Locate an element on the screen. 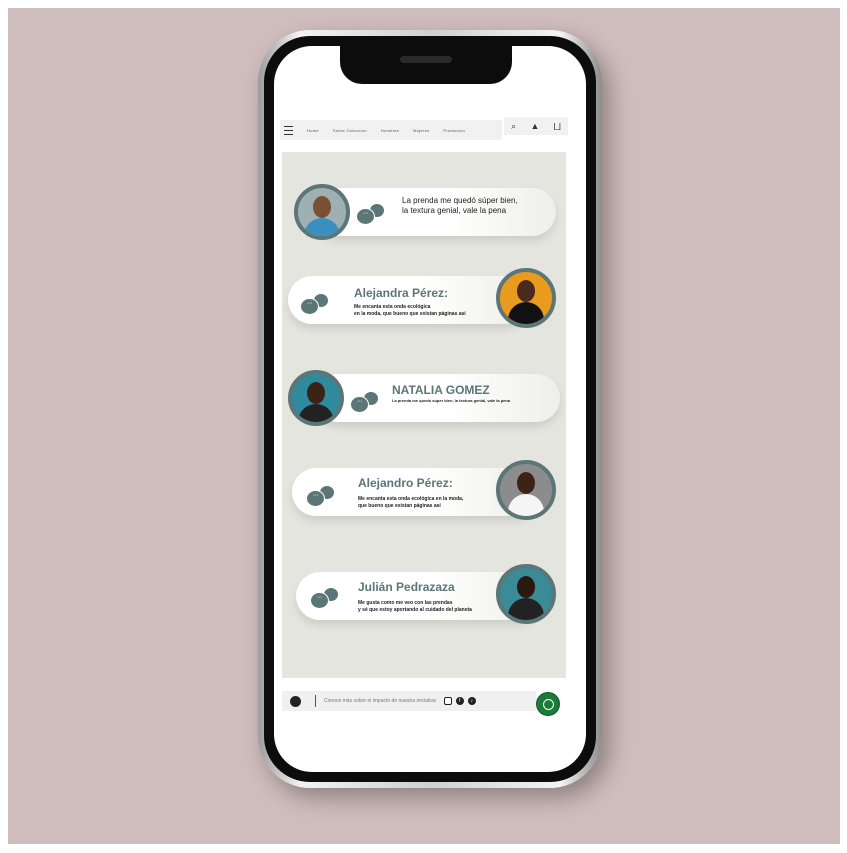 This screenshot has width=847, height=853. user-icon: ▲ is located at coordinates (534, 126).